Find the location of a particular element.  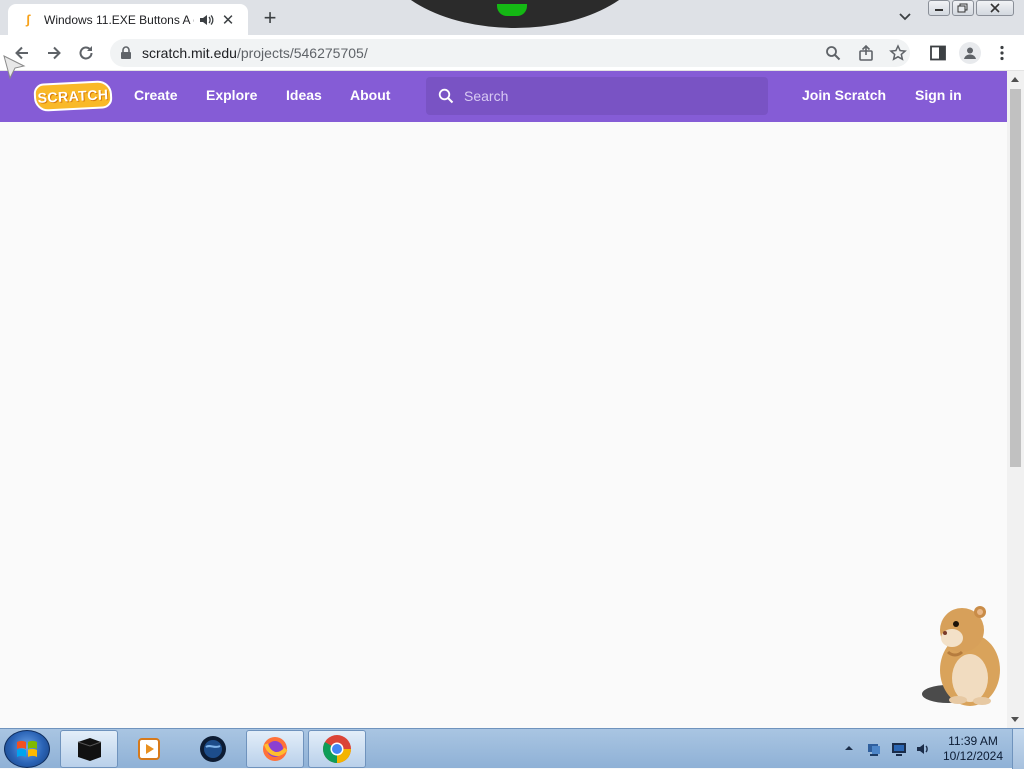

forward-button is located at coordinates (54, 53).